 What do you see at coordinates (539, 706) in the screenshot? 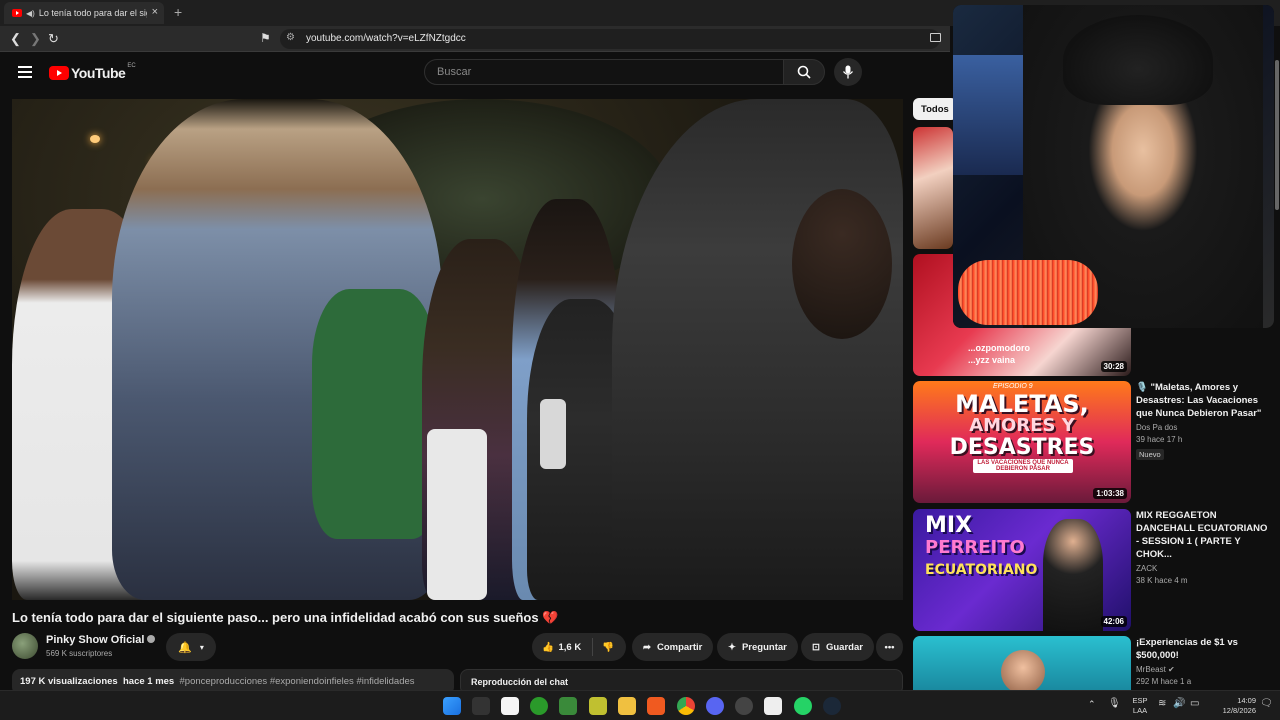
I see `xbox-icon` at bounding box center [539, 706].